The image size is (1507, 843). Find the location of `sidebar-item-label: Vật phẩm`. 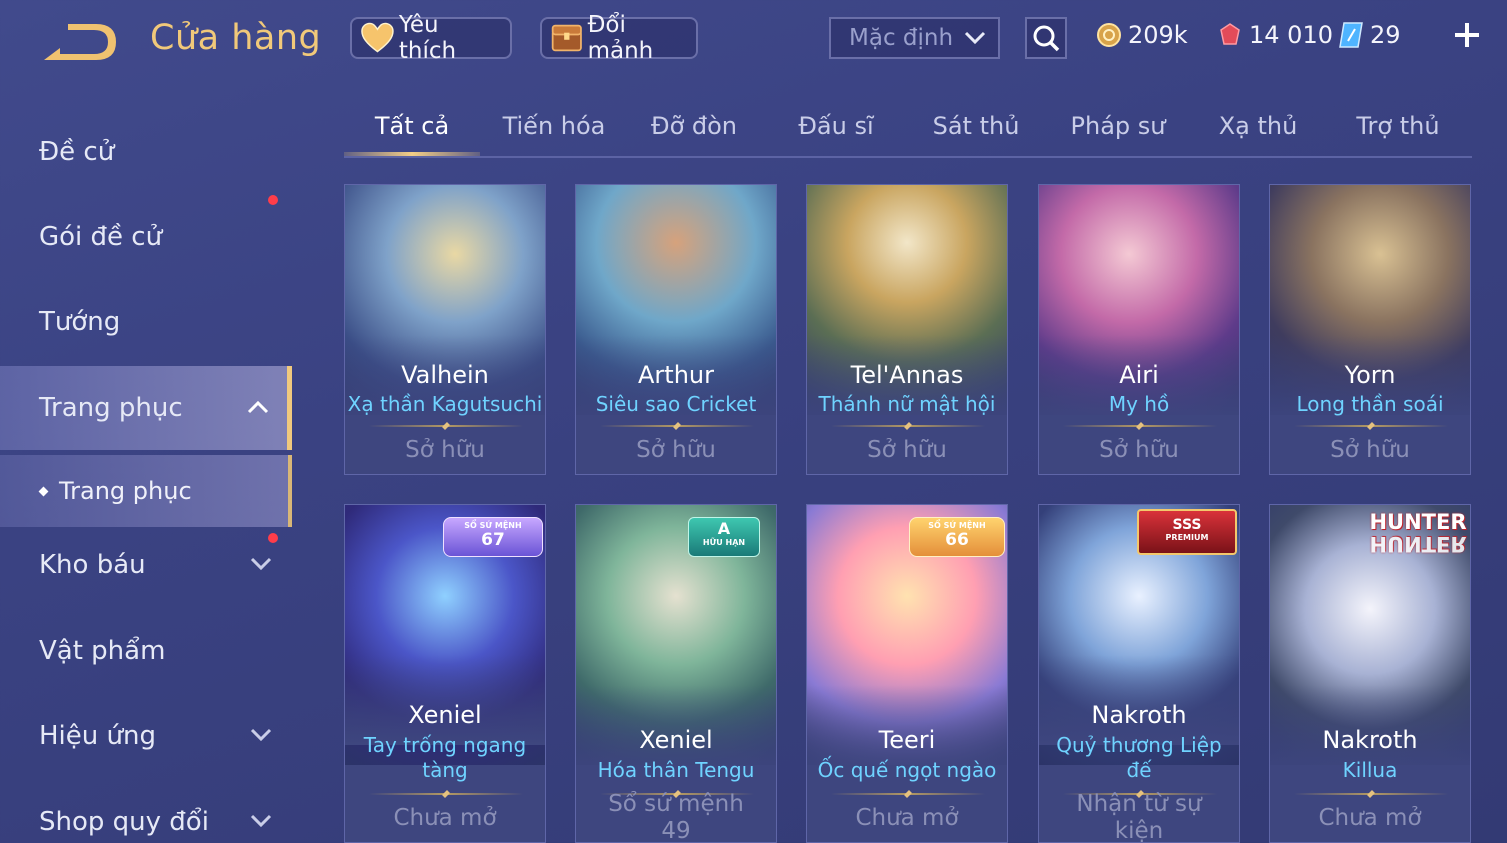

sidebar-item-label: Vật phẩm is located at coordinates (102, 651).